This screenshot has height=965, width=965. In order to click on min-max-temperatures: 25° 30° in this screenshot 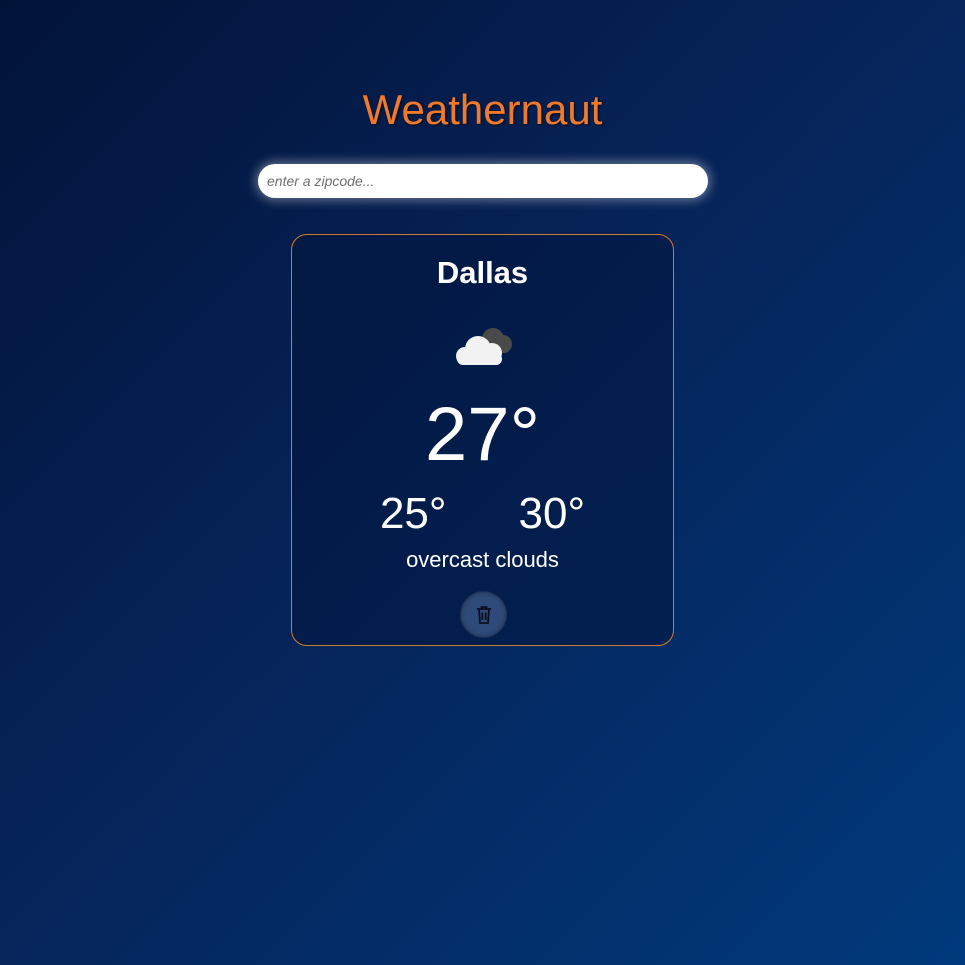, I will do `click(482, 514)`.